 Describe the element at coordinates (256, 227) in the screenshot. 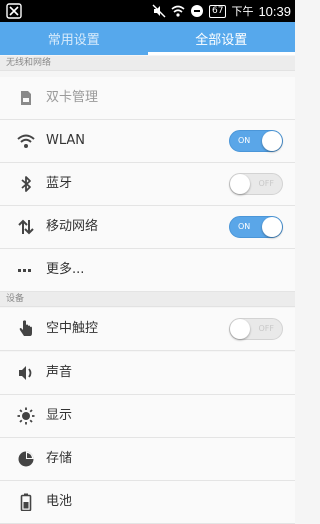

I see `mobile-network-toggle: ON` at that location.